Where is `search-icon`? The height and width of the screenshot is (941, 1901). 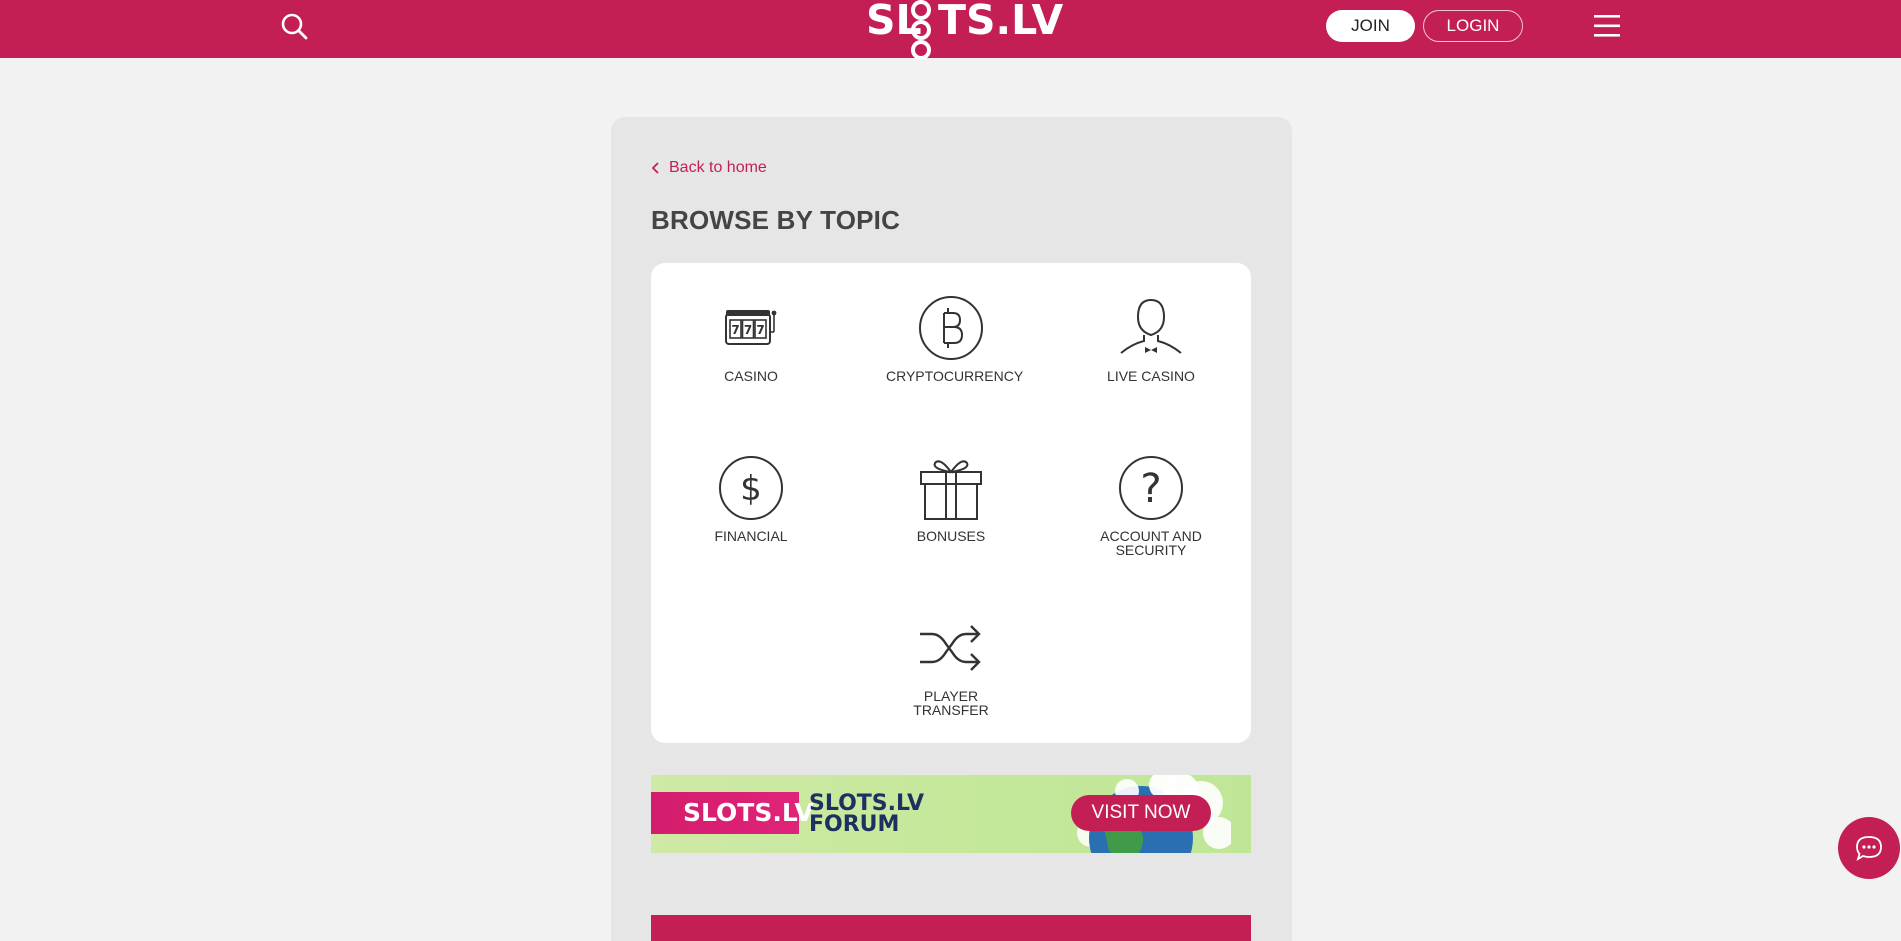 search-icon is located at coordinates (294, 26).